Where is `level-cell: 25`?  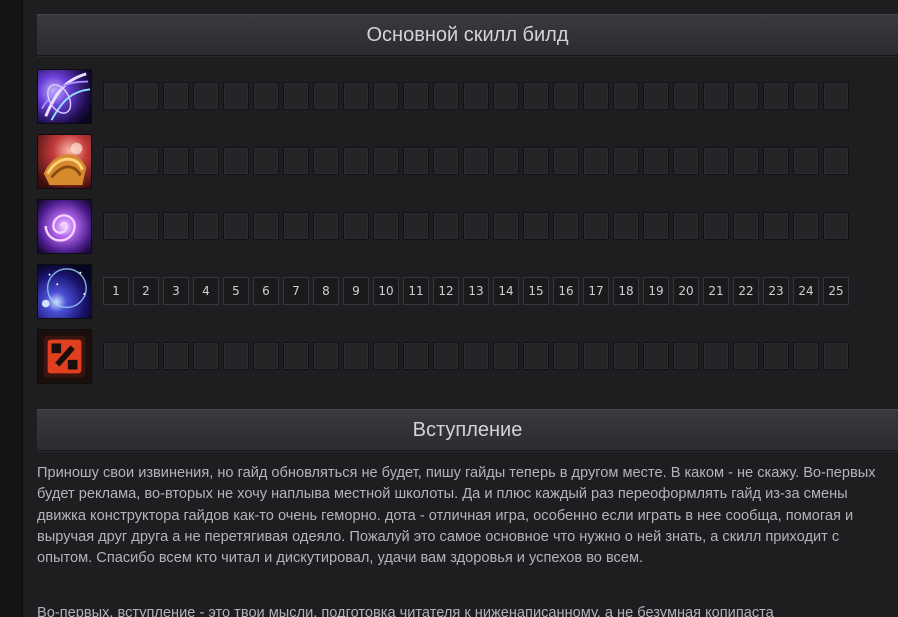
level-cell: 25 is located at coordinates (836, 291).